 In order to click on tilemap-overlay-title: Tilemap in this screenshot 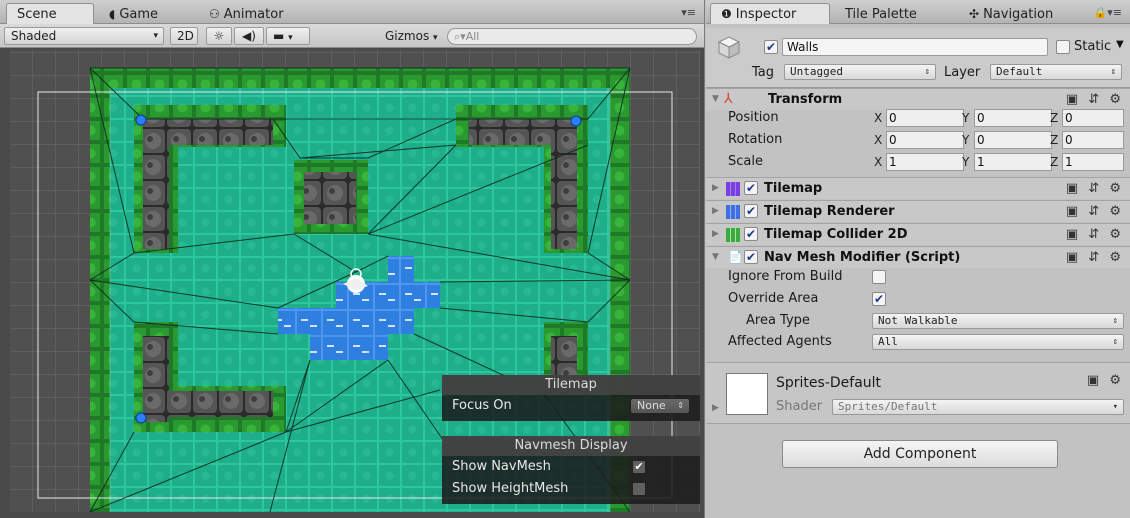, I will do `click(571, 385)`.